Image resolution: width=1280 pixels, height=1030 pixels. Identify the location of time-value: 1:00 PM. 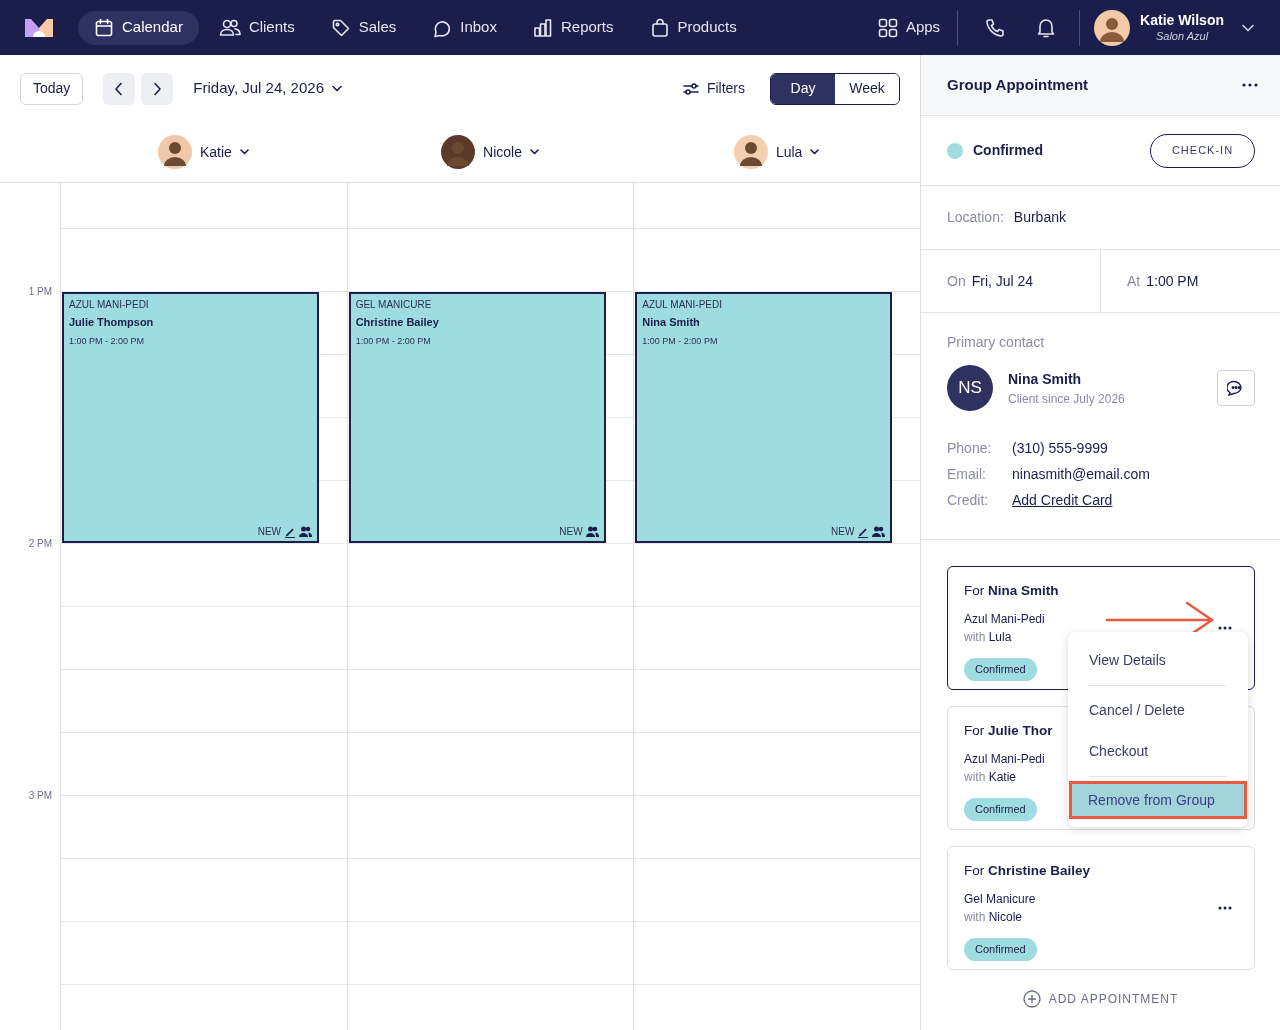
(1172, 281).